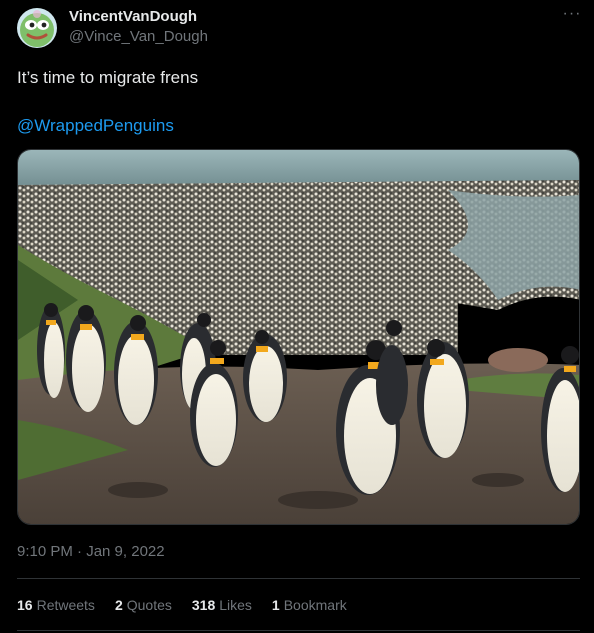 Image resolution: width=594 pixels, height=633 pixels. Describe the element at coordinates (133, 17) in the screenshot. I see `author-display-name: VincentVanDough` at that location.